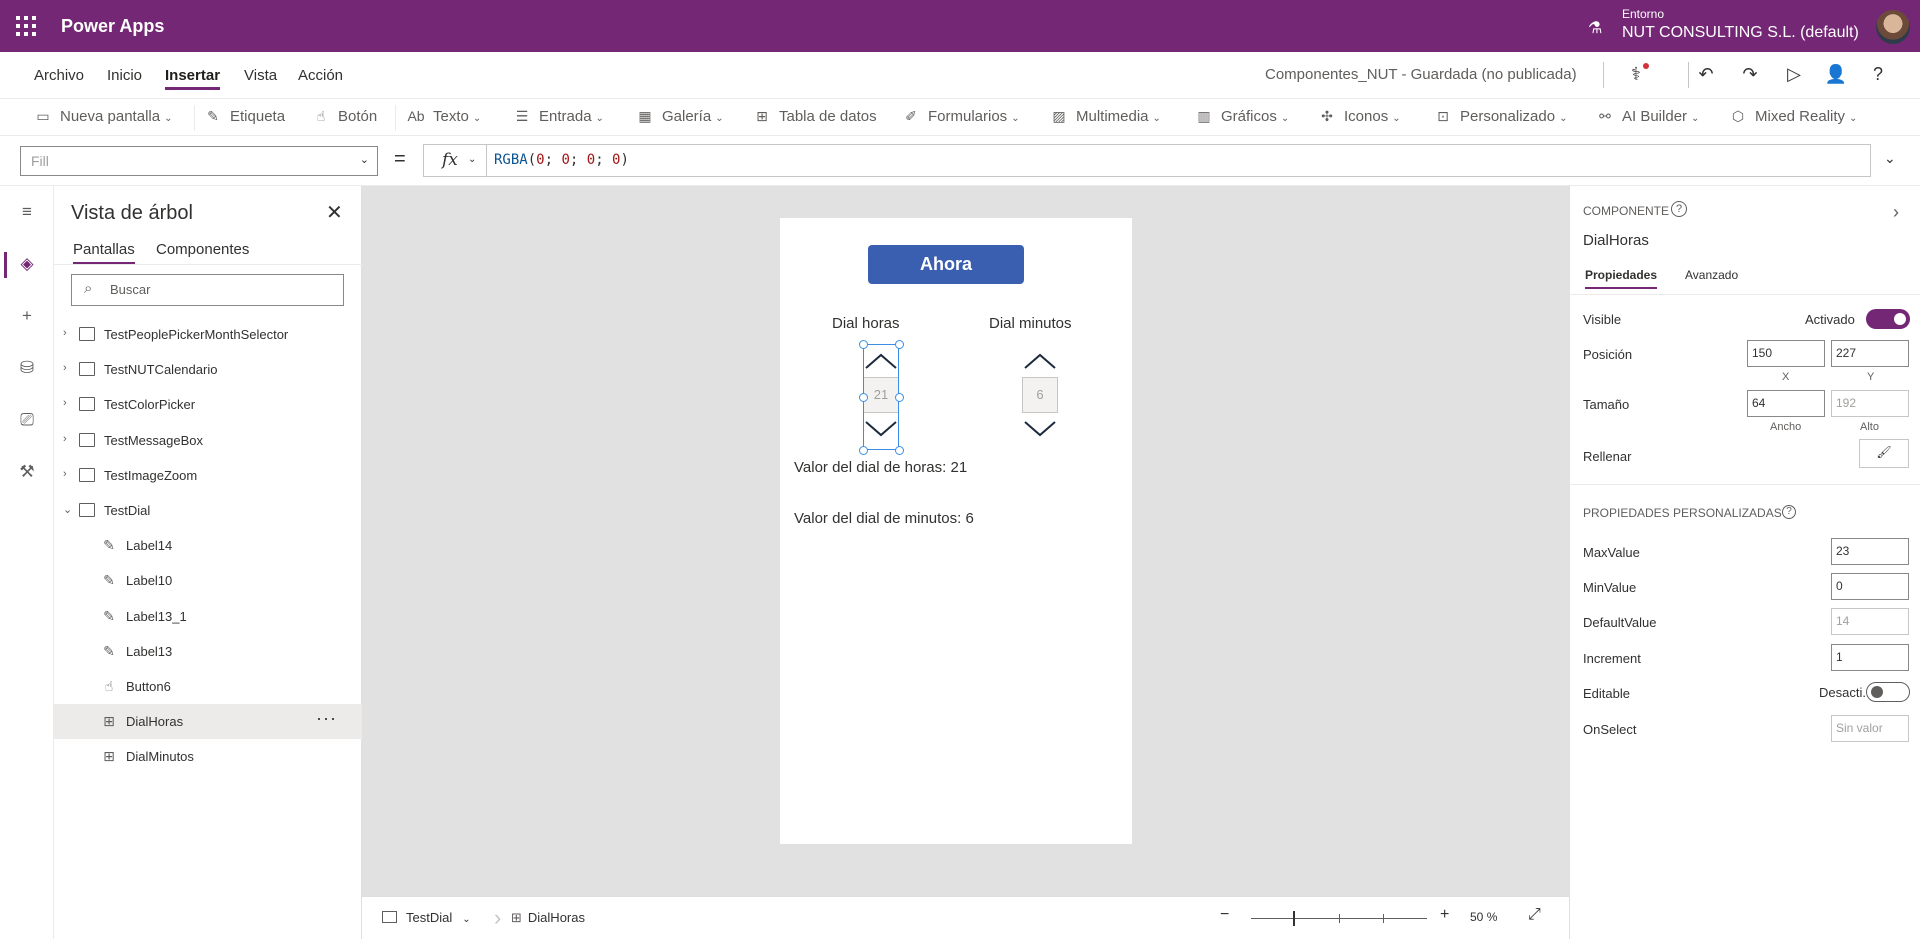 The width and height of the screenshot is (1920, 939). I want to click on zoom-slider-thumb, so click(1294, 918).